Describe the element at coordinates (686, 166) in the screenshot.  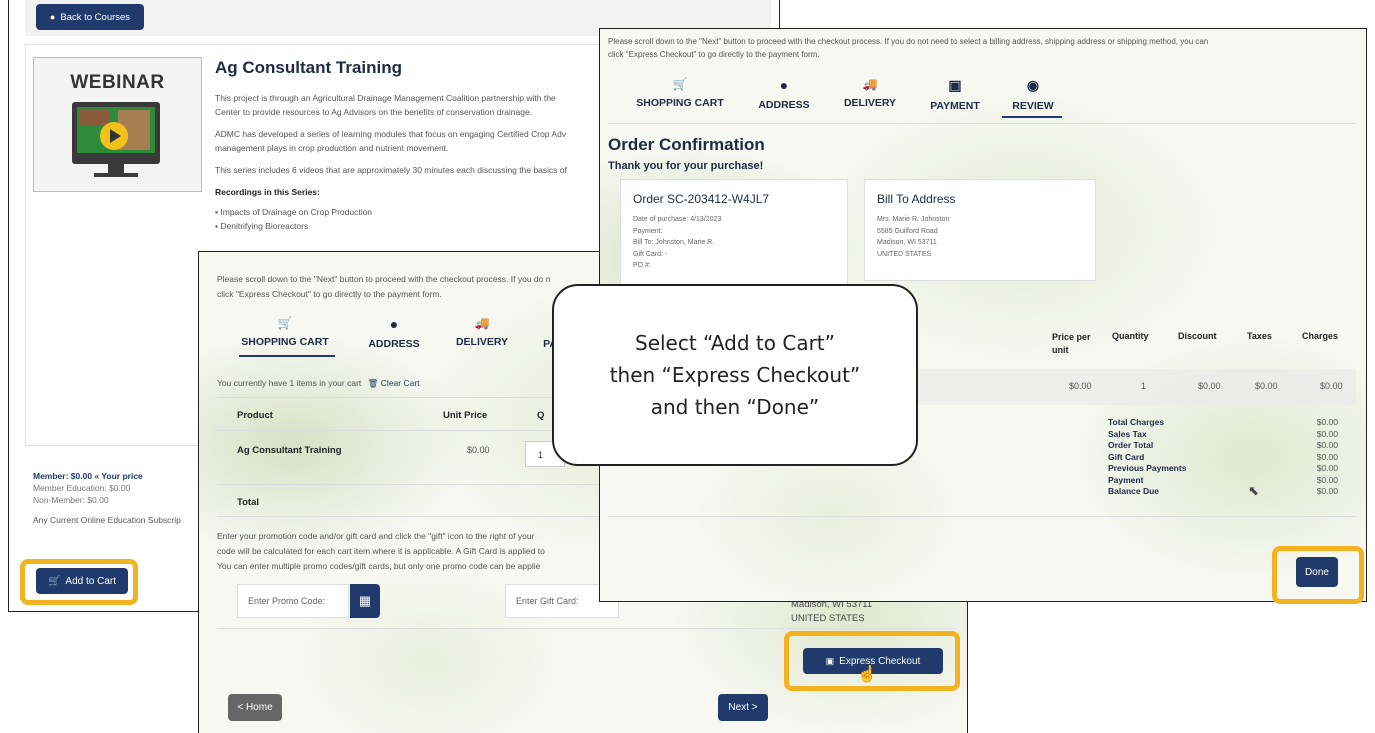
I see `thank-you-text: Thank you for your purchase!` at that location.